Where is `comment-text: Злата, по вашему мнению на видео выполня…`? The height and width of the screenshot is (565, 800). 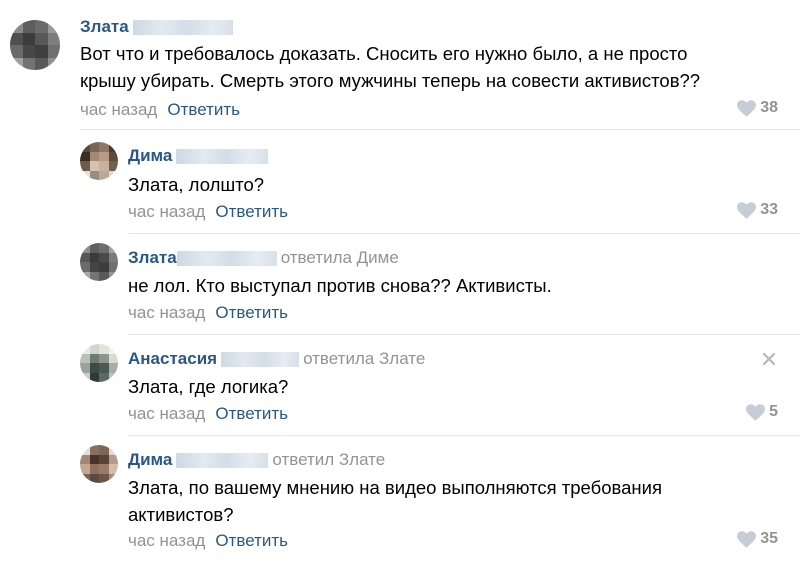
comment-text: Злата, по вашему мнению на видео выполня… is located at coordinates (395, 501).